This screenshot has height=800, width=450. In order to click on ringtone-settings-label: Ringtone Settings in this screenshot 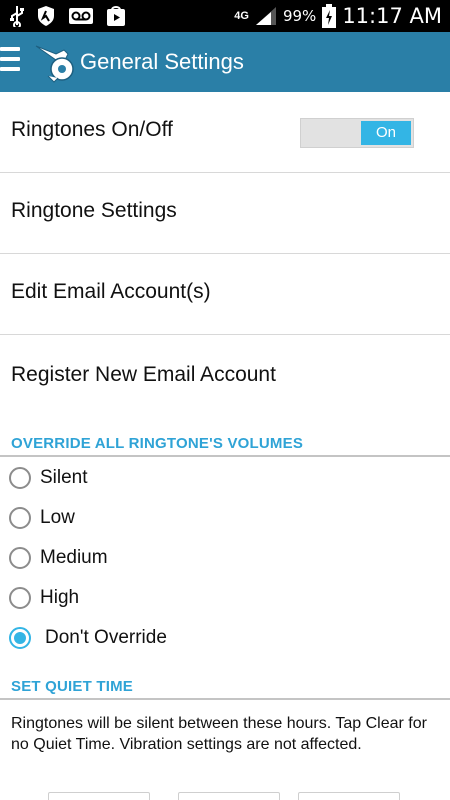, I will do `click(94, 210)`.